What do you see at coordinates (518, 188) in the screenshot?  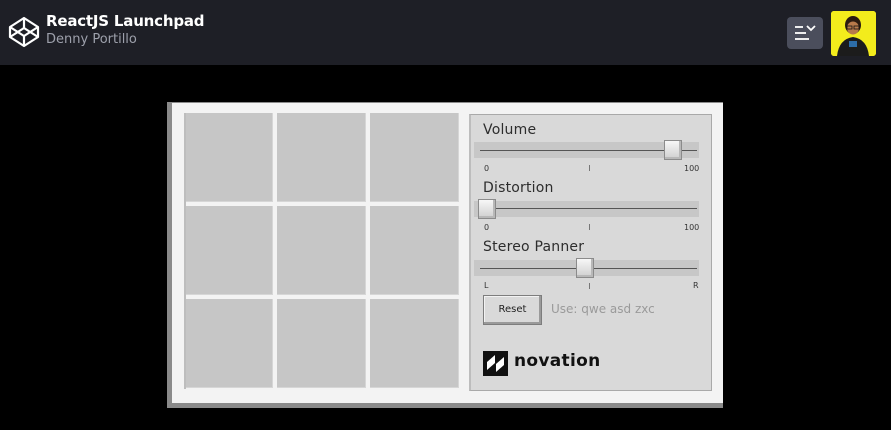 I see `distortion-label: Distortion` at bounding box center [518, 188].